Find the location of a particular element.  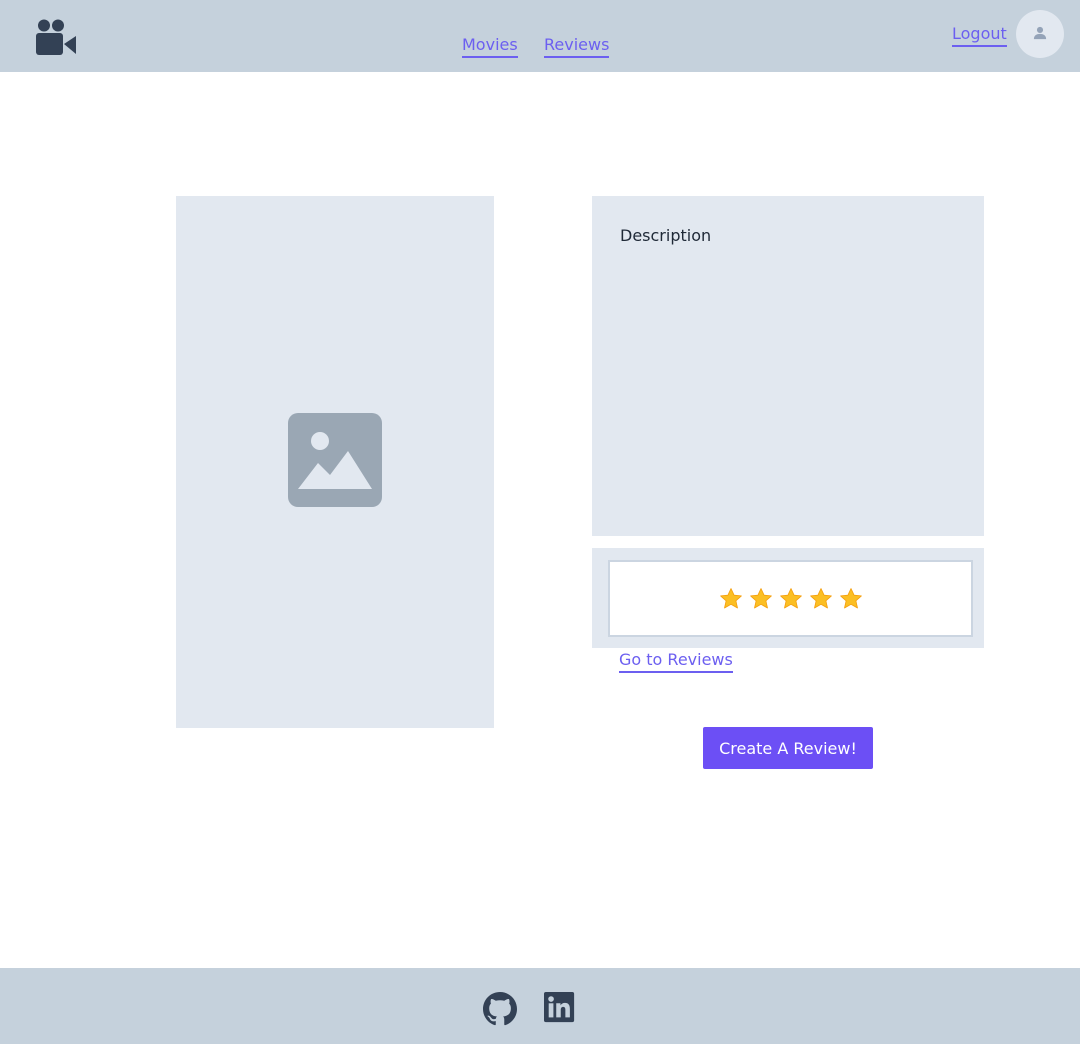

description-title: Description is located at coordinates (666, 235).